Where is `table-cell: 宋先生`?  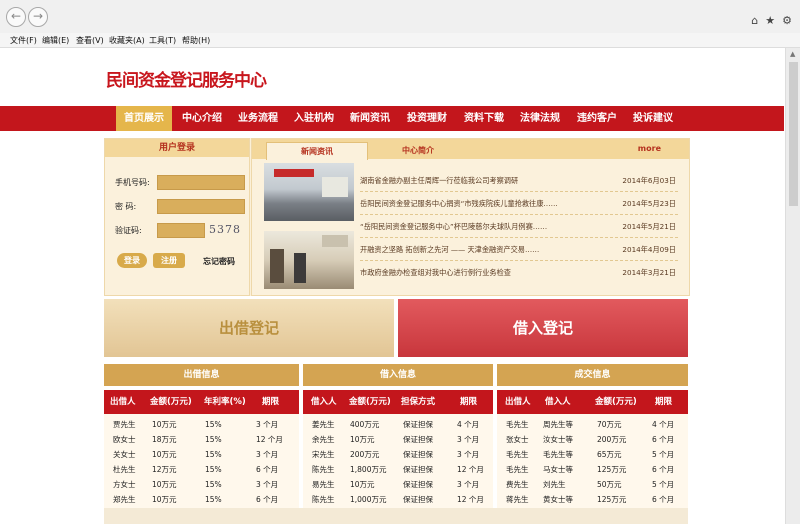
table-cell: 宋先生 is located at coordinates (323, 454).